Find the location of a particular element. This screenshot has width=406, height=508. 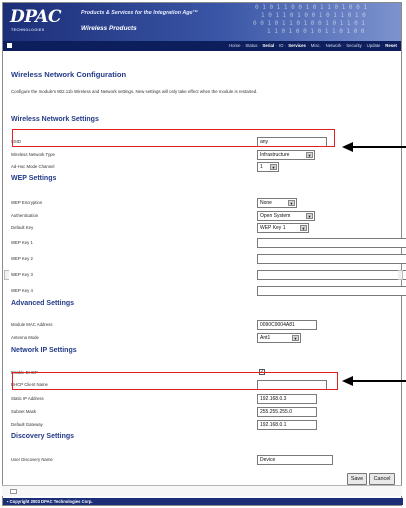

status-strip is located at coordinates (202, 490).